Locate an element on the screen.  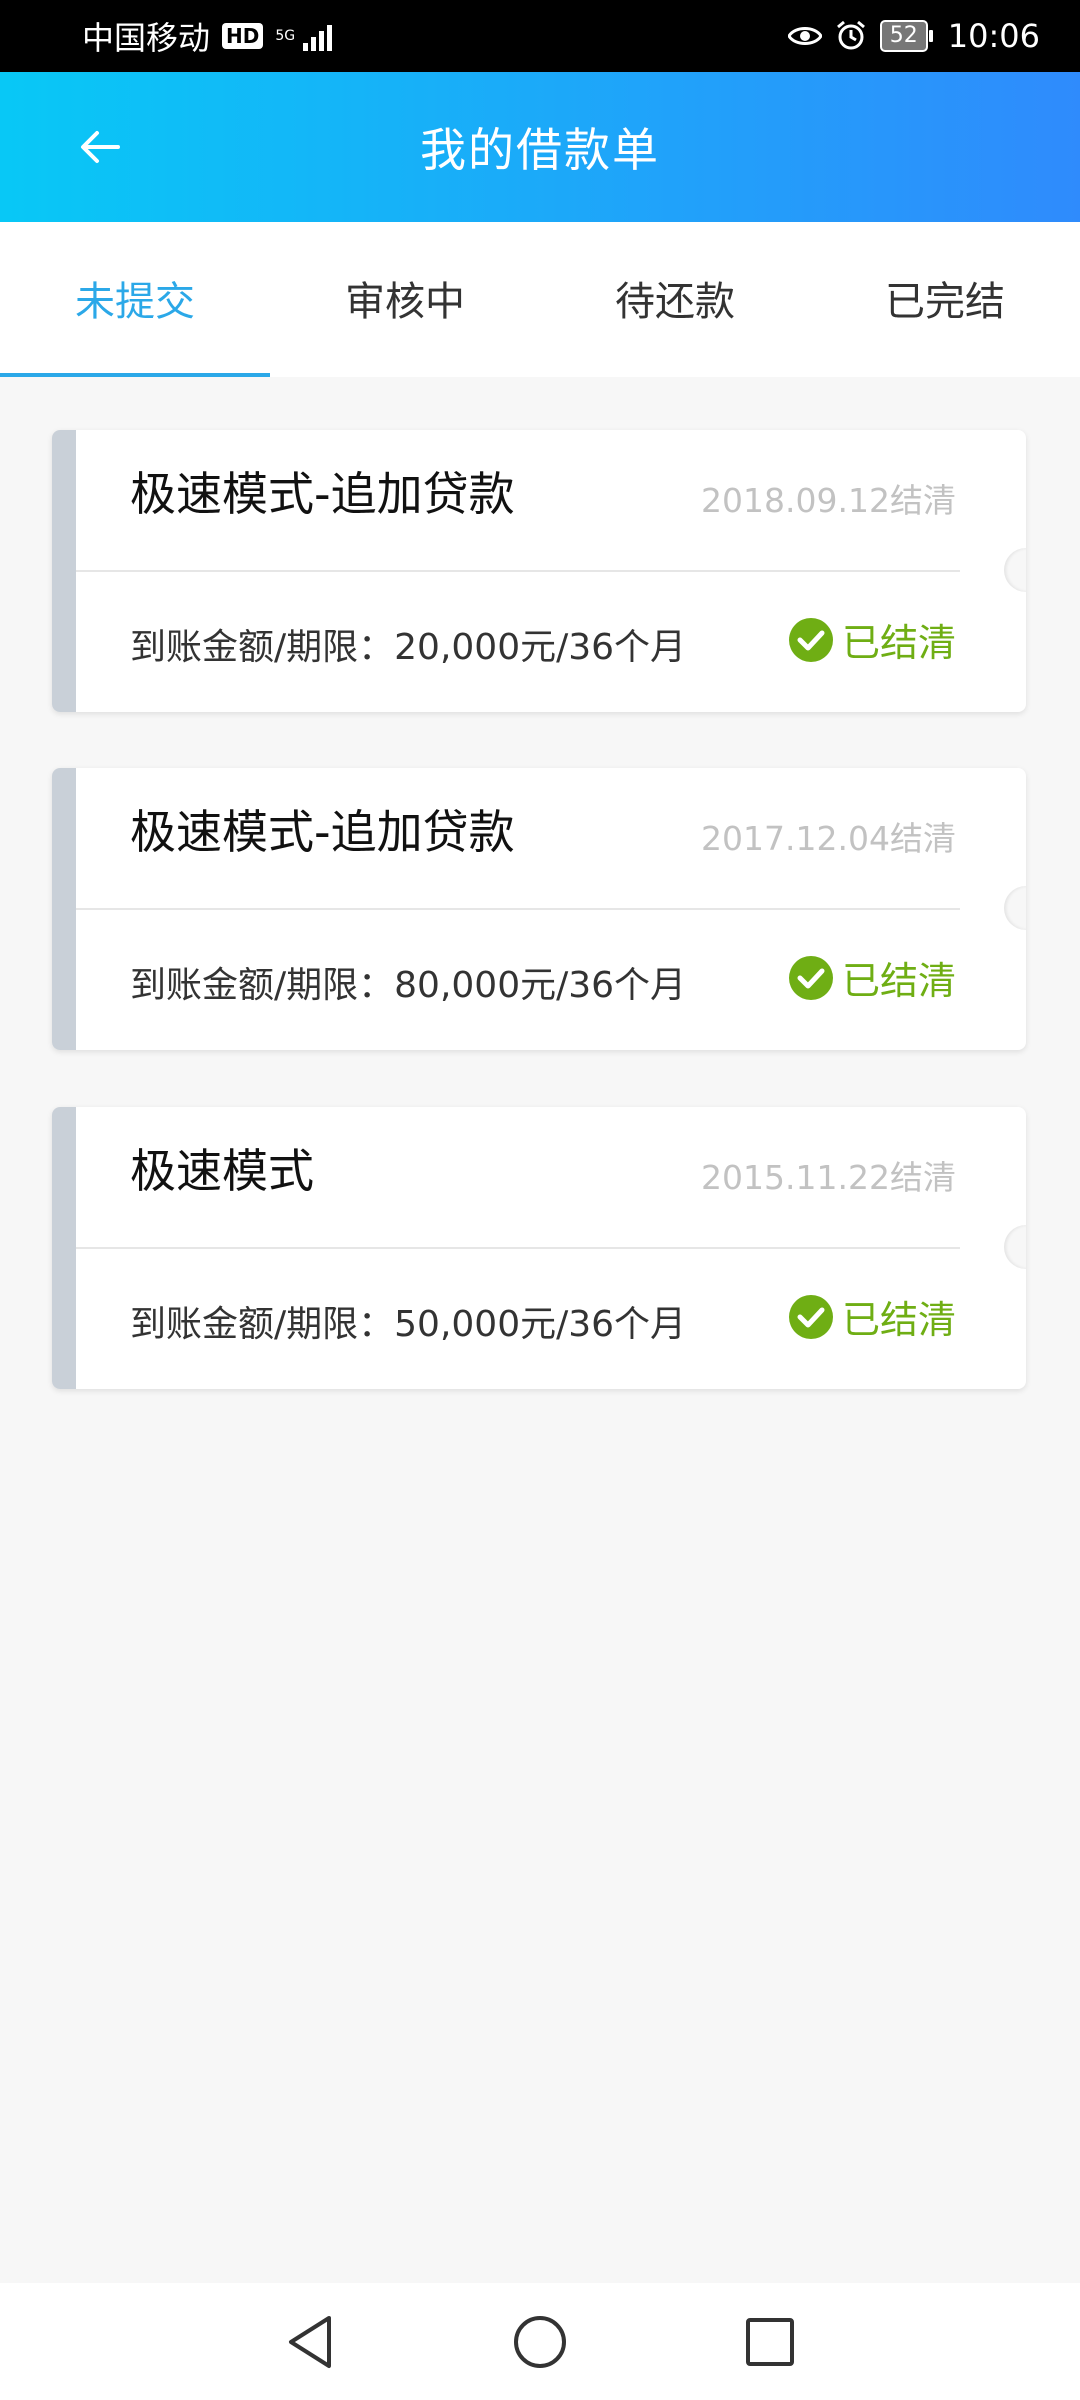
system-nav-bar is located at coordinates (540, 2341).